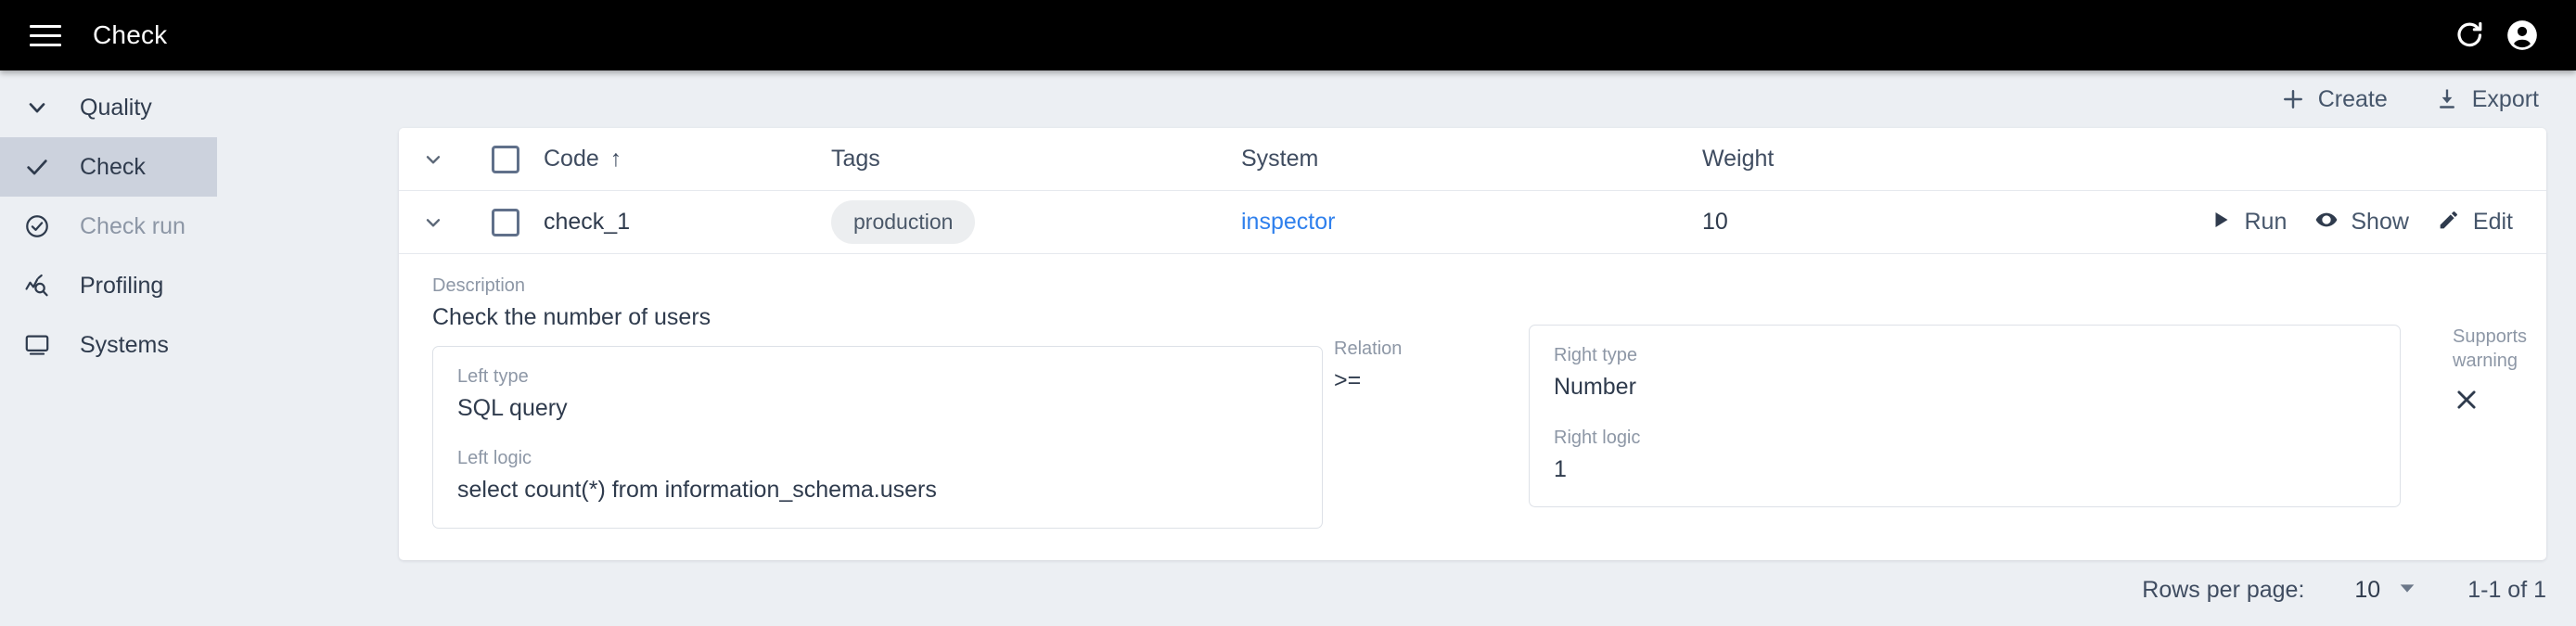 The image size is (2576, 626). I want to click on row-checkbox, so click(506, 222).